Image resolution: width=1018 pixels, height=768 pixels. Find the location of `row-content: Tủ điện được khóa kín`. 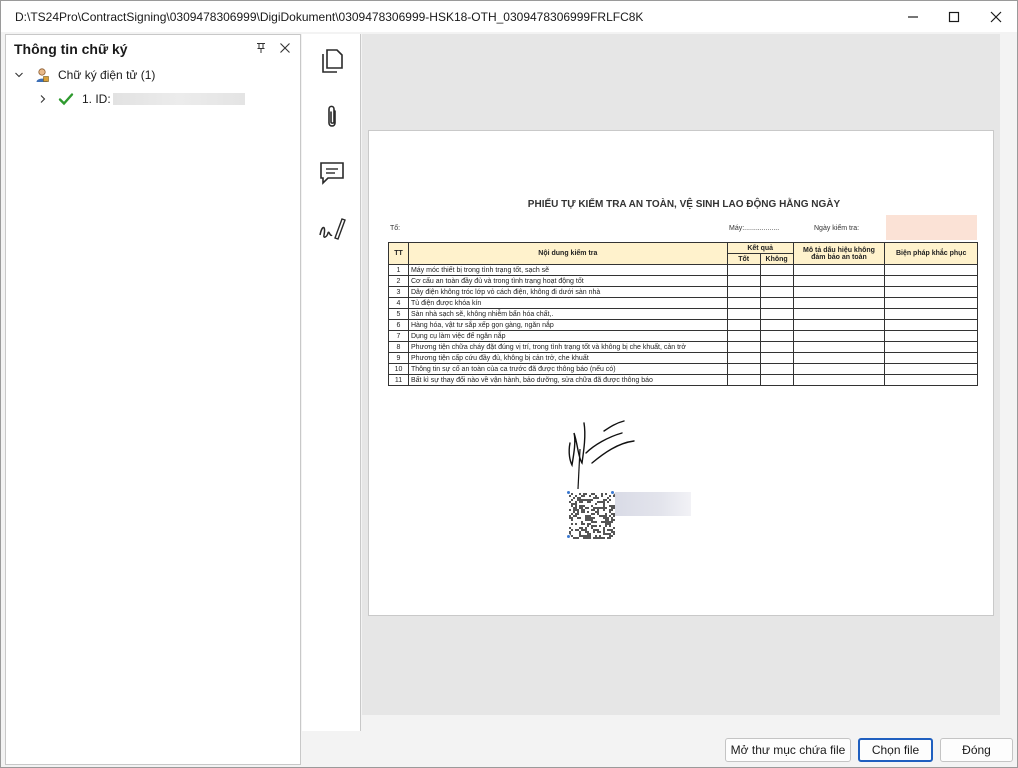

row-content: Tủ điện được khóa kín is located at coordinates (567, 303).